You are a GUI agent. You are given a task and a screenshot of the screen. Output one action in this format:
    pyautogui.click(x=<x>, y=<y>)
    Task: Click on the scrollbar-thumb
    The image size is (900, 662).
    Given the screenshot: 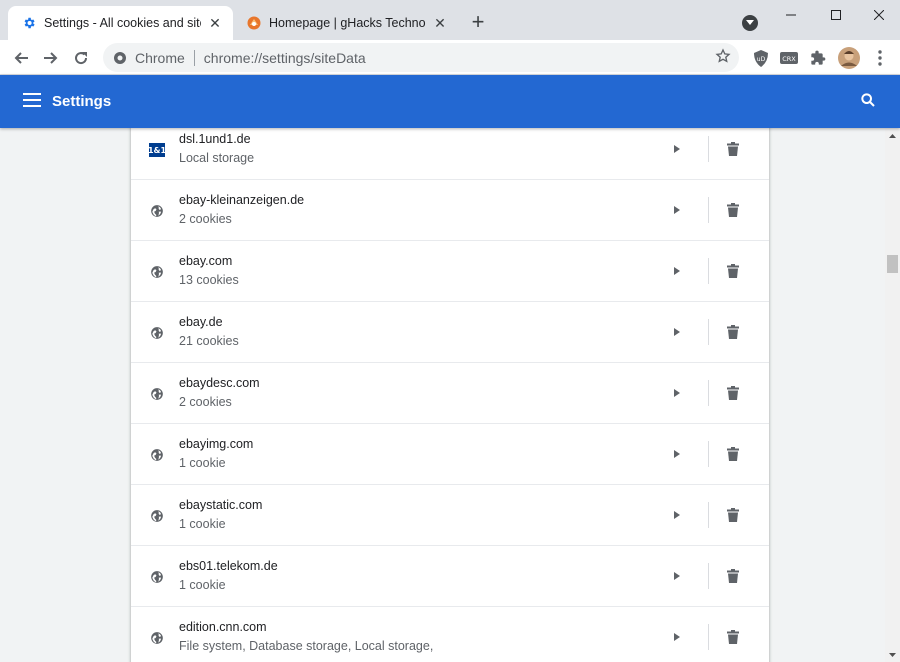 What is the action you would take?
    pyautogui.click(x=892, y=264)
    